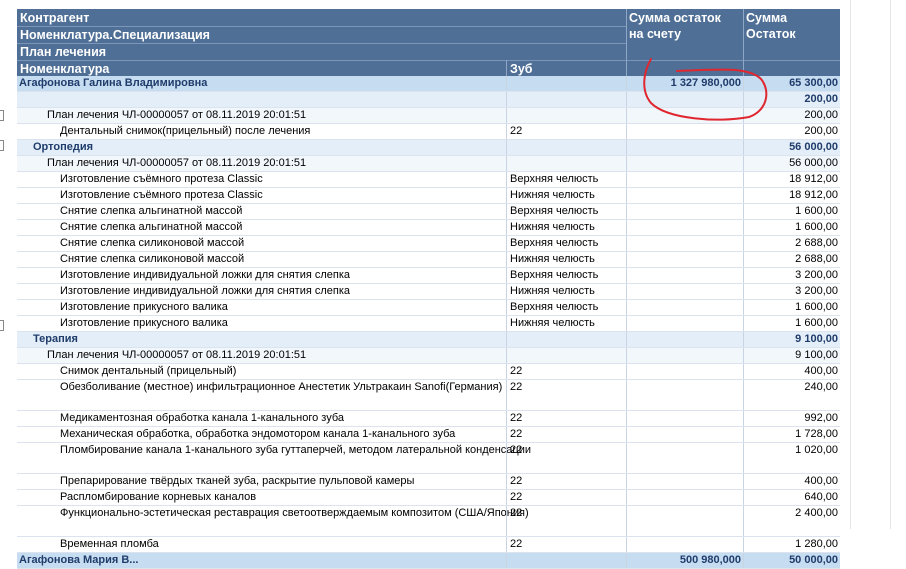  I want to click on cell-name: Изготовление съёмного протеза Classic, so click(161, 179).